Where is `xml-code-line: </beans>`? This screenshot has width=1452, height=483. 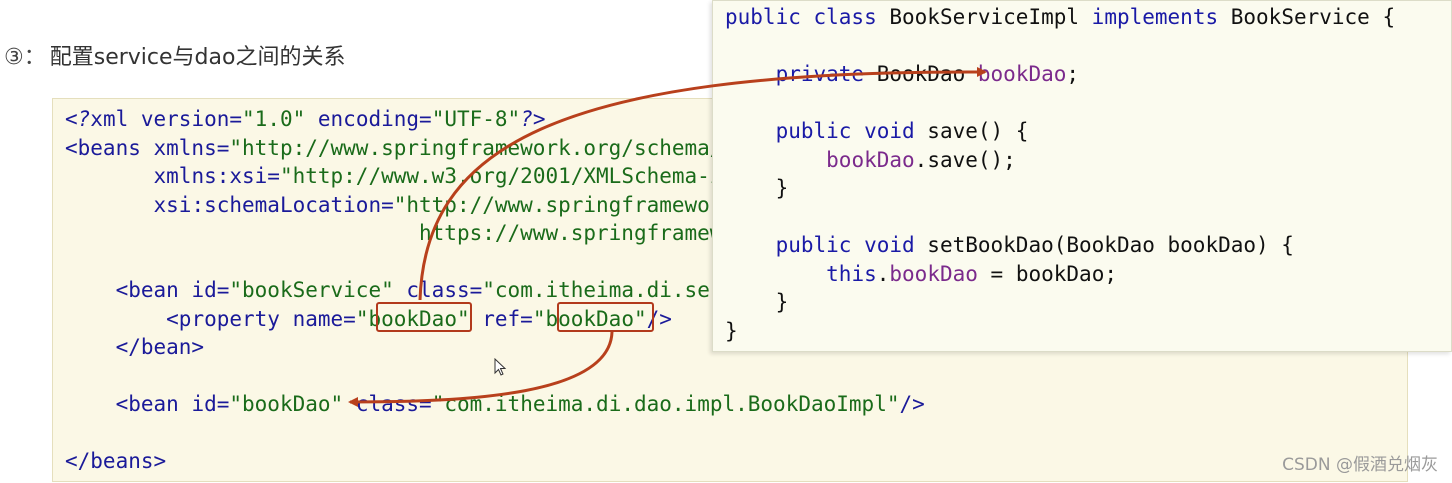
xml-code-line: </beans> is located at coordinates (640, 461).